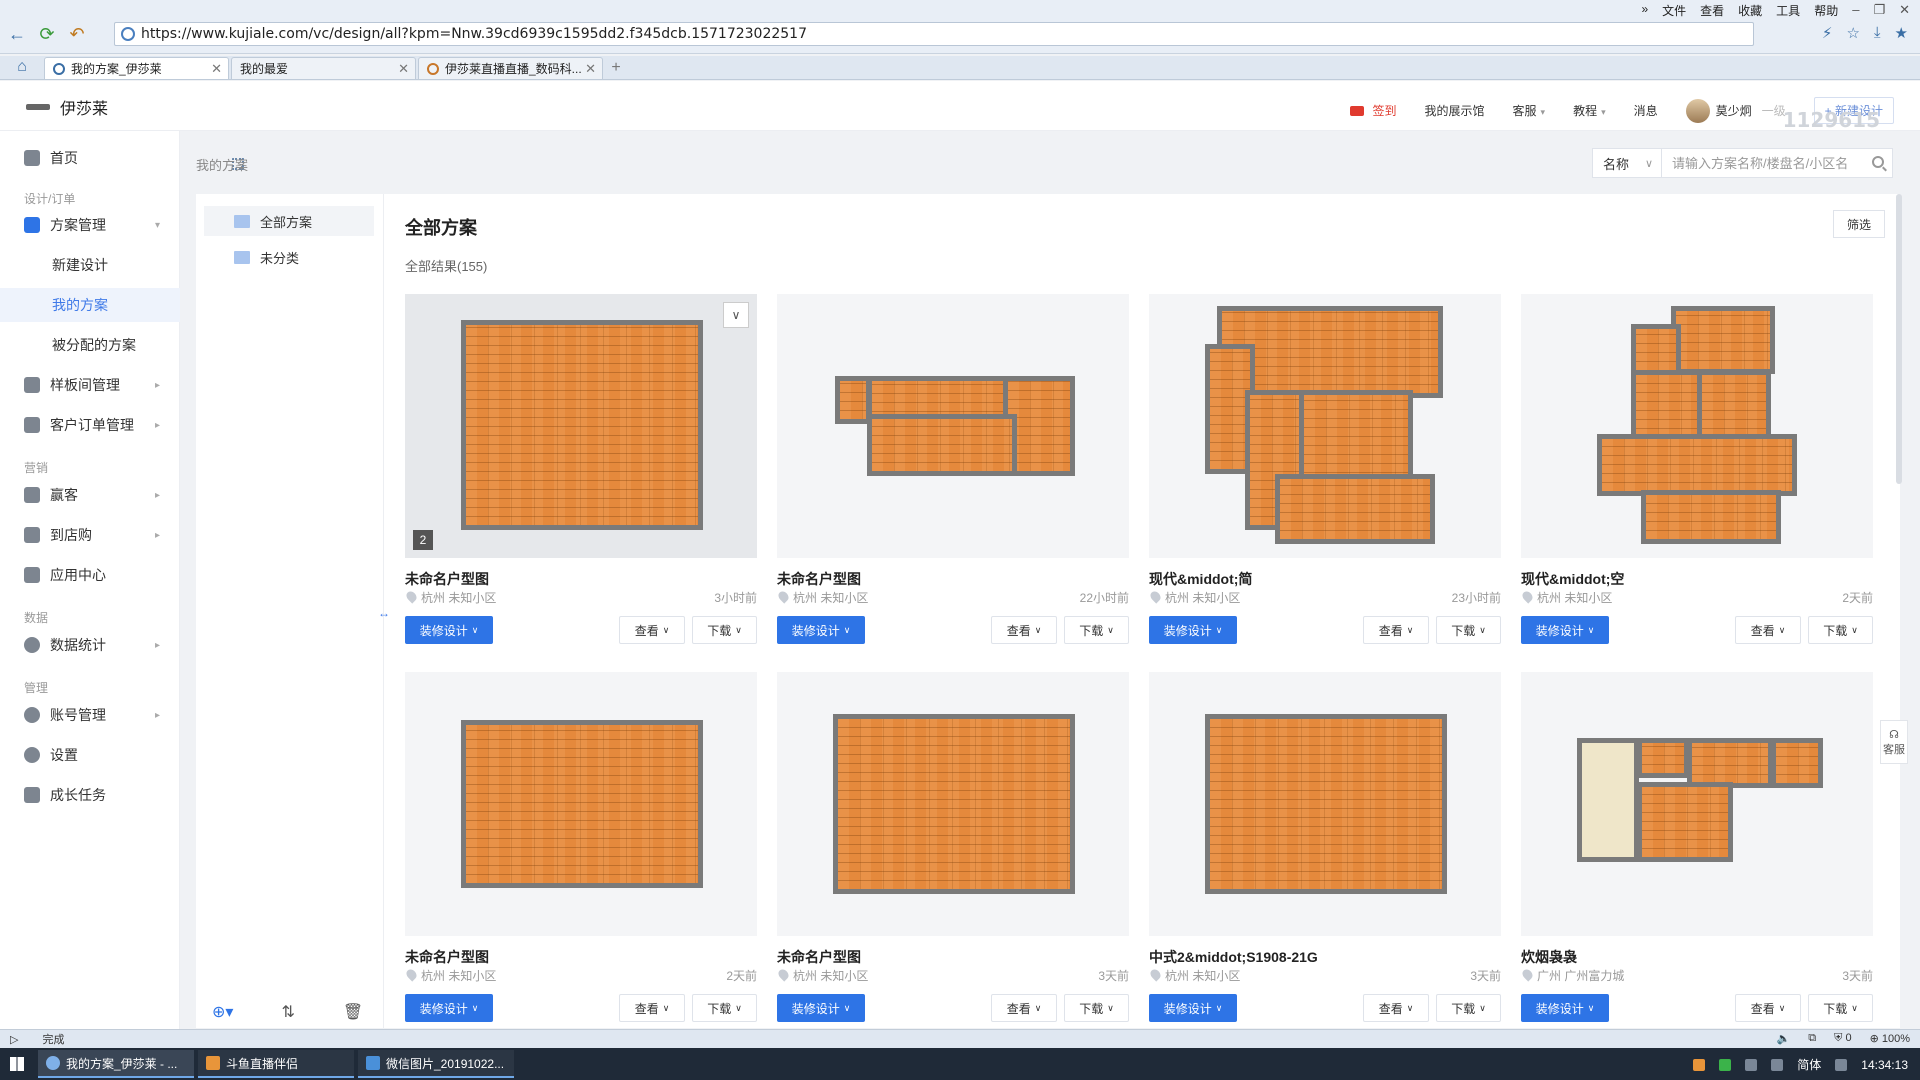 The height and width of the screenshot is (1080, 1920). Describe the element at coordinates (1784, 1038) in the screenshot. I see `volume-icon: 🔈` at that location.